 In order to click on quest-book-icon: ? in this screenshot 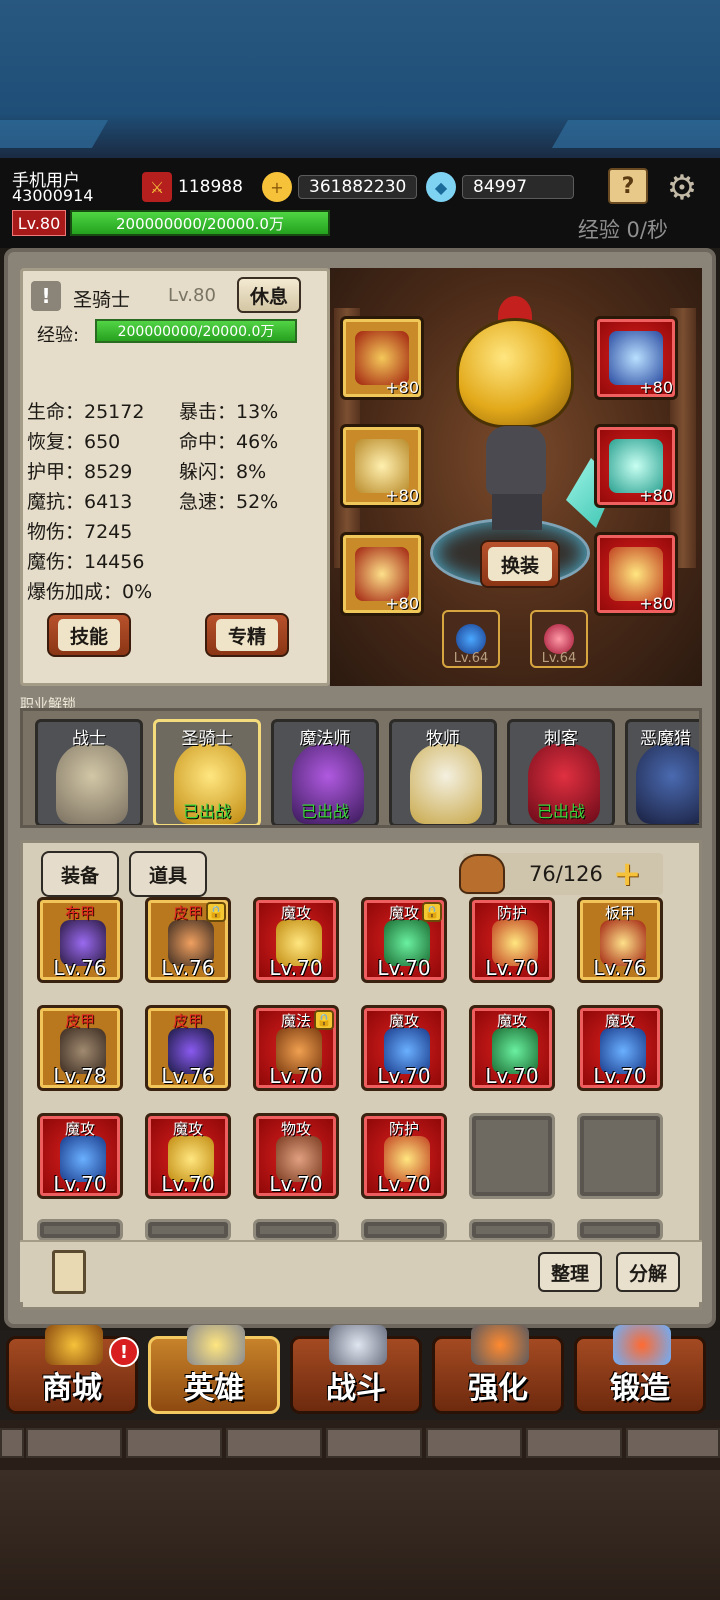, I will do `click(628, 186)`.